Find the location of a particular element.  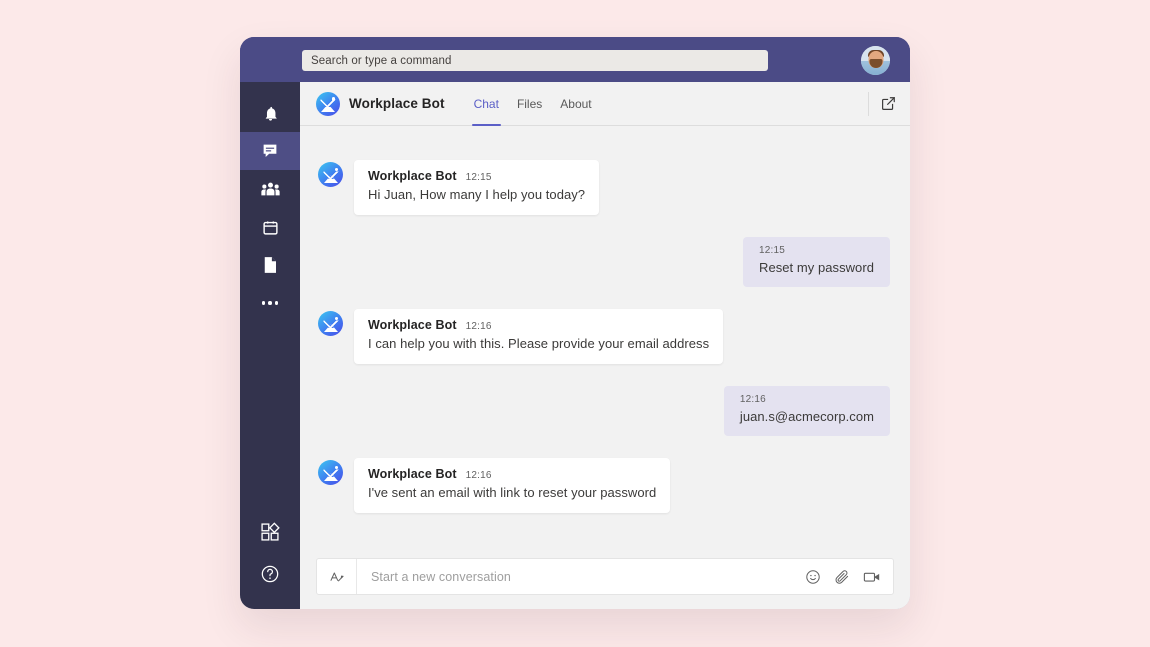

avatar-photo is located at coordinates (875, 60).